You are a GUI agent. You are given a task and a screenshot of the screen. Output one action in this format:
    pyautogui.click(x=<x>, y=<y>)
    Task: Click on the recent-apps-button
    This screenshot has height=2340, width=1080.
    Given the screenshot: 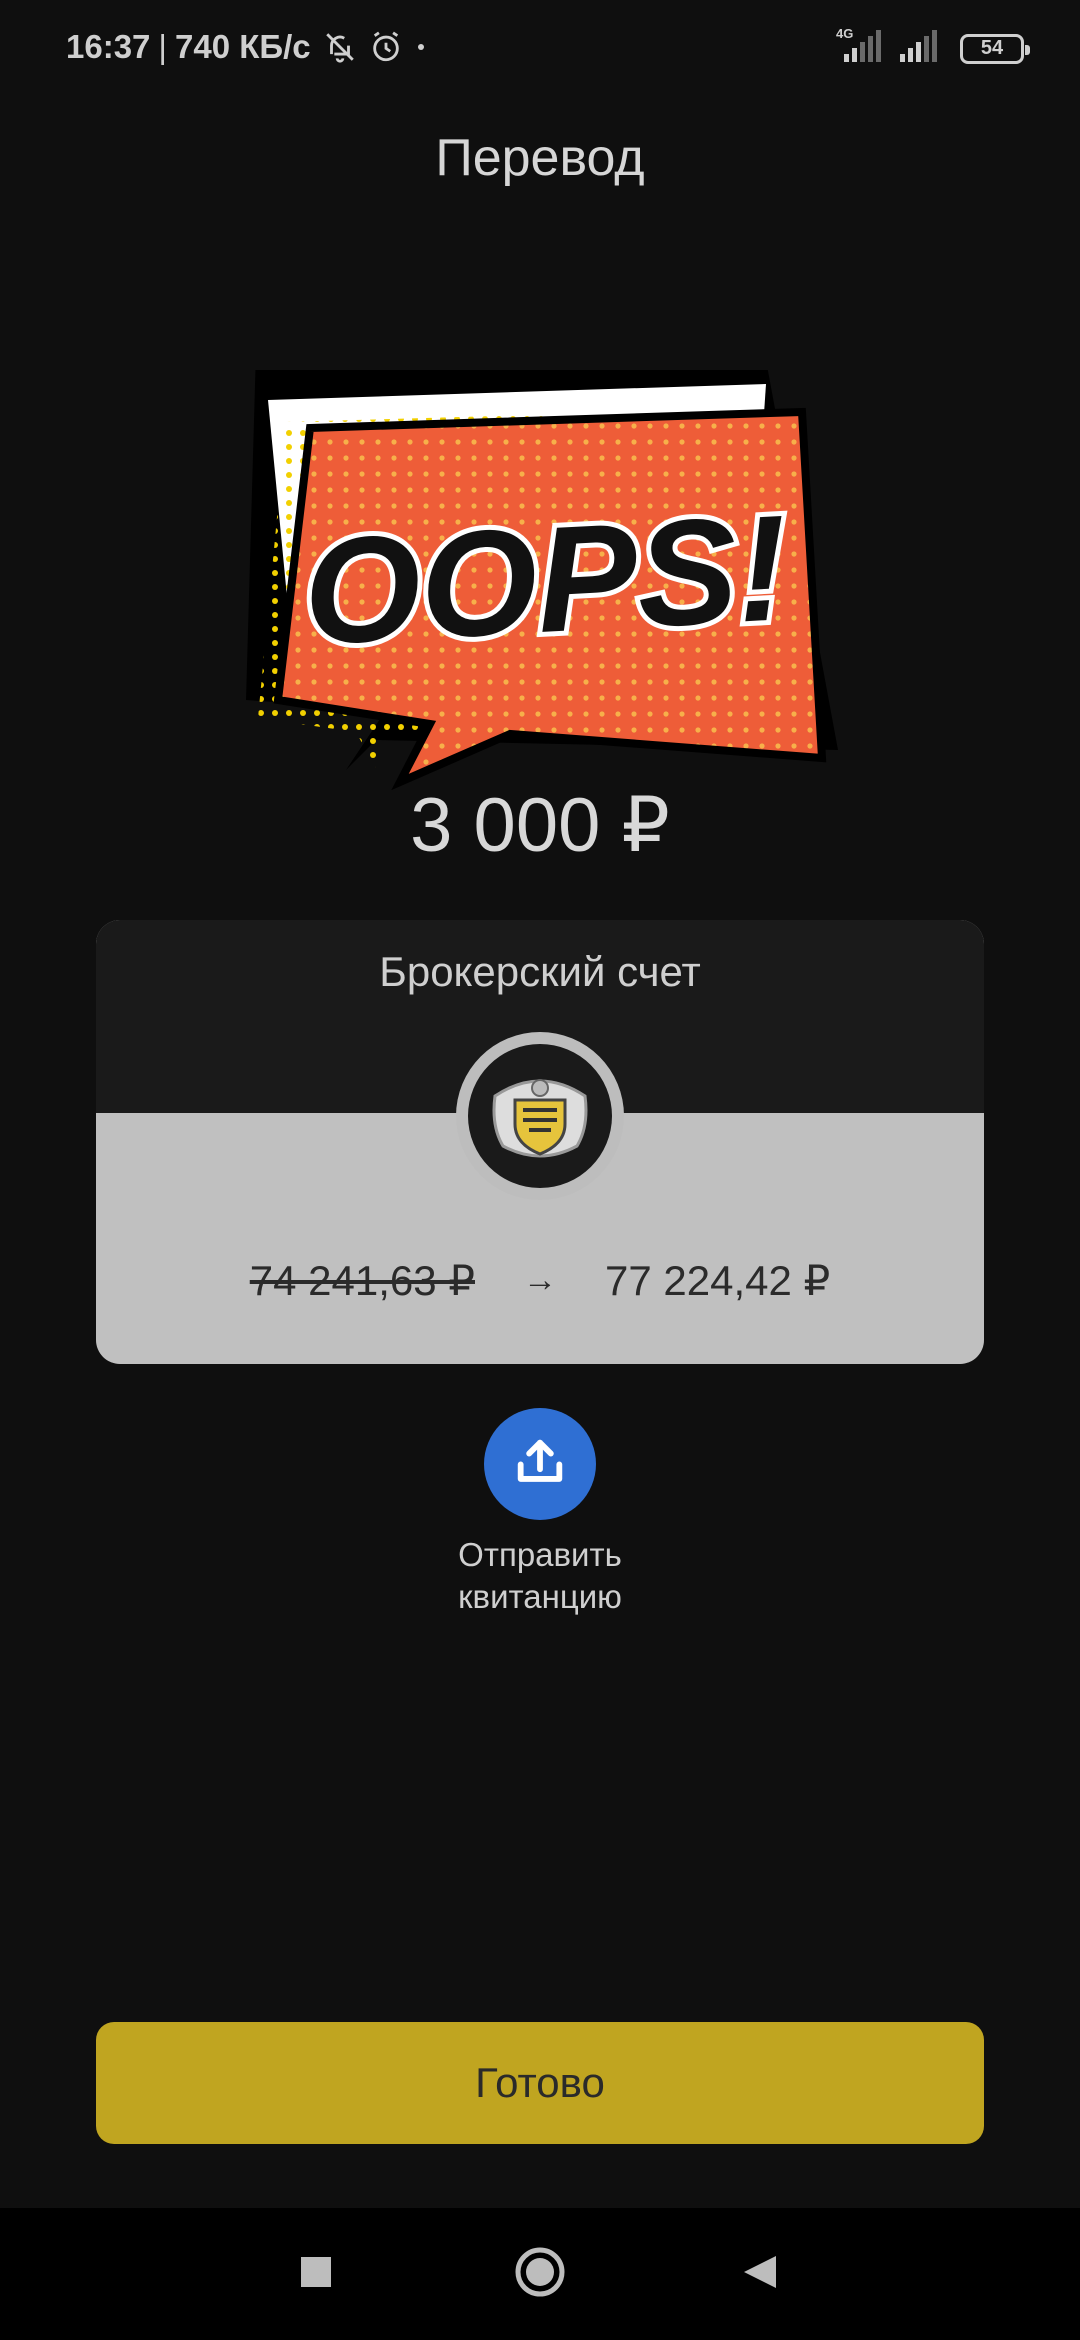 What is the action you would take?
    pyautogui.click(x=316, y=2274)
    